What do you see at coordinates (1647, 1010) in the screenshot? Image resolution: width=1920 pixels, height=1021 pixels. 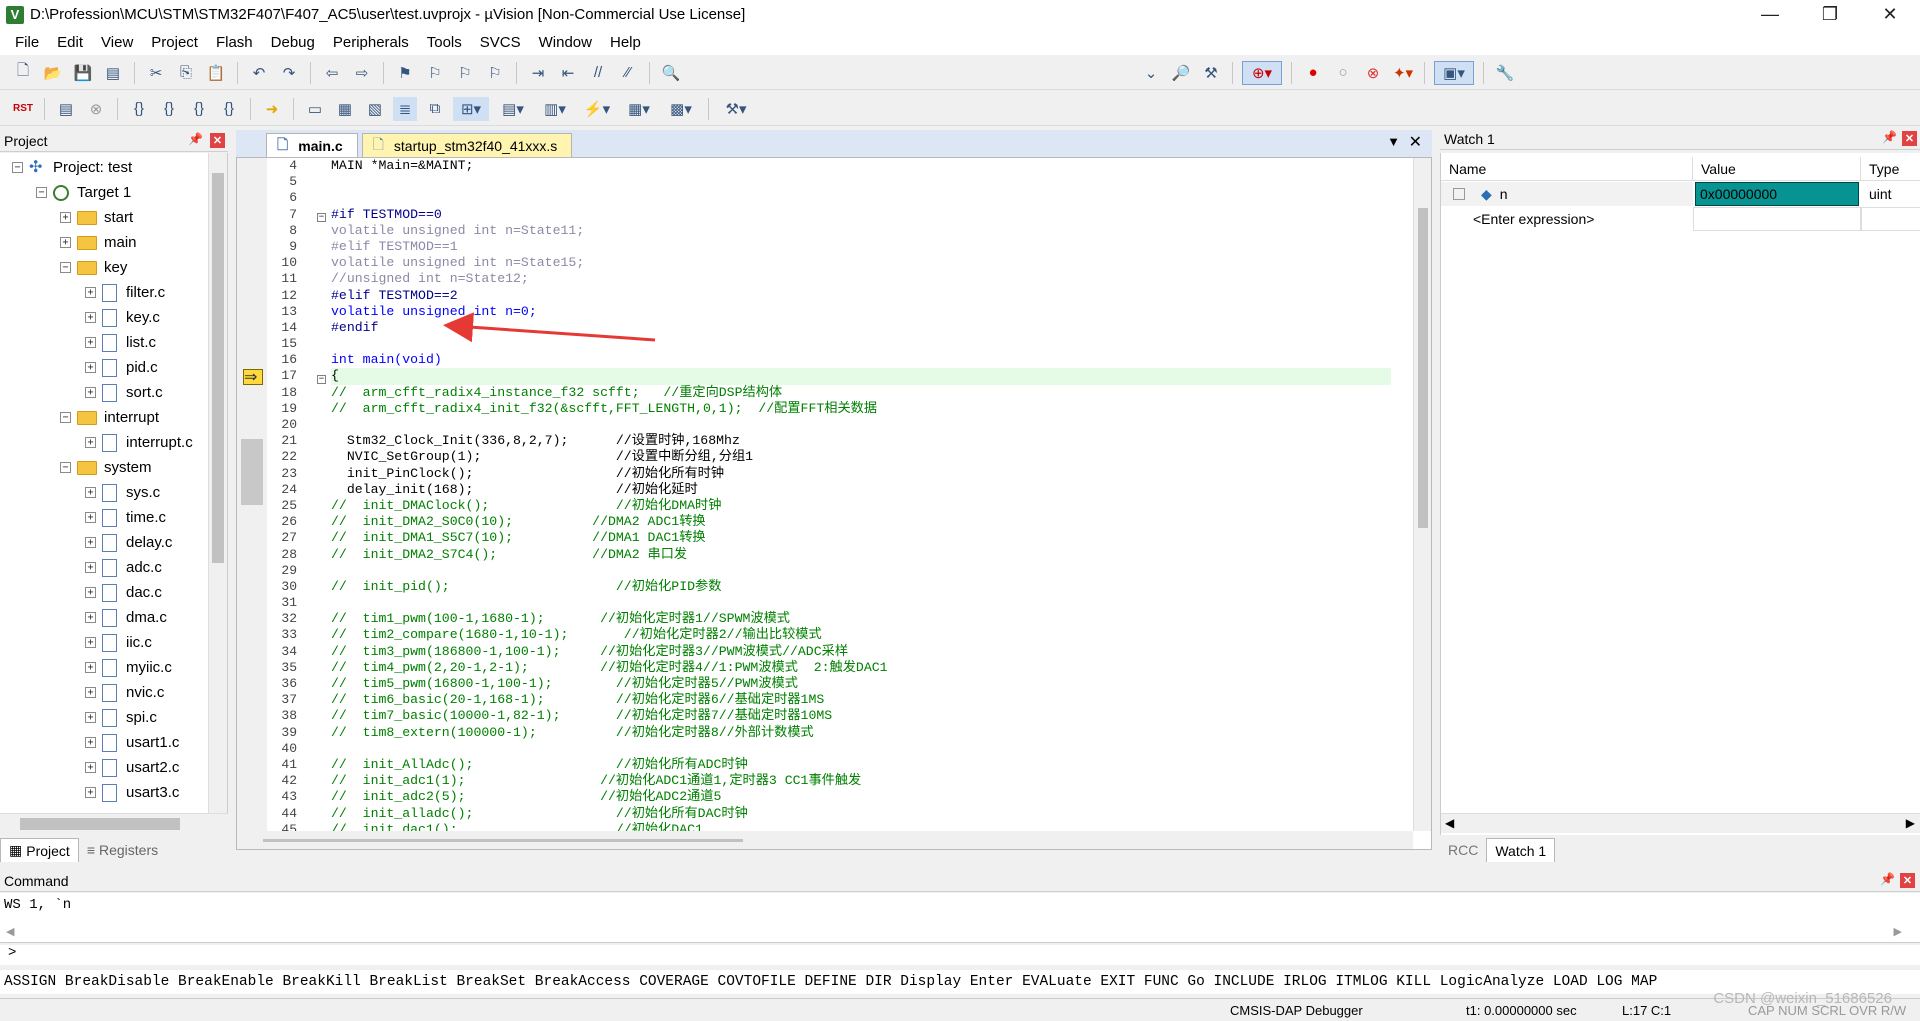 I see `status-position: L:17 C:1` at bounding box center [1647, 1010].